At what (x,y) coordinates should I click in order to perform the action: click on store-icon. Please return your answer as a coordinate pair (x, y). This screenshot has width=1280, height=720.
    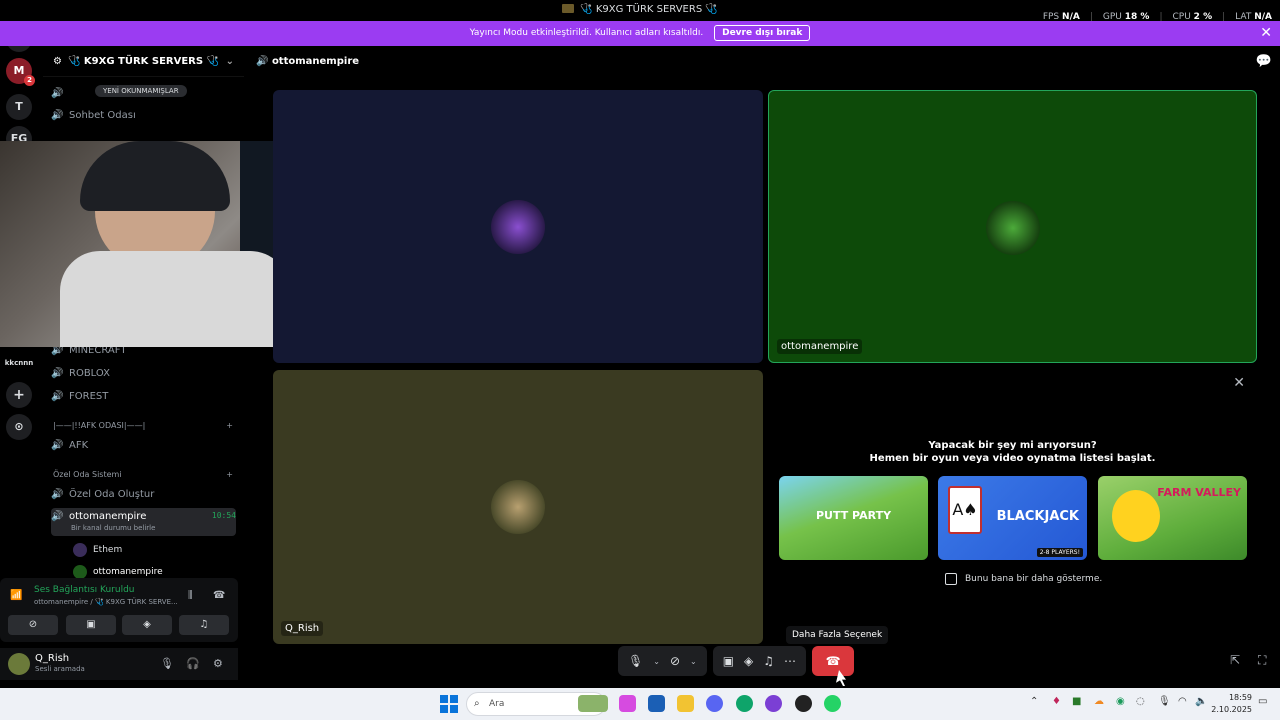
    Looking at the image, I should click on (656, 703).